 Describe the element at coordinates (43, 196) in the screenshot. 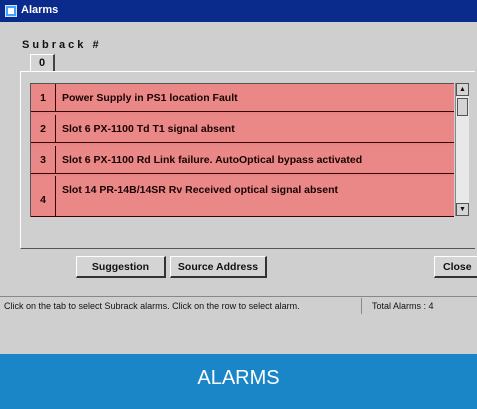

I see `row-number: 4` at that location.